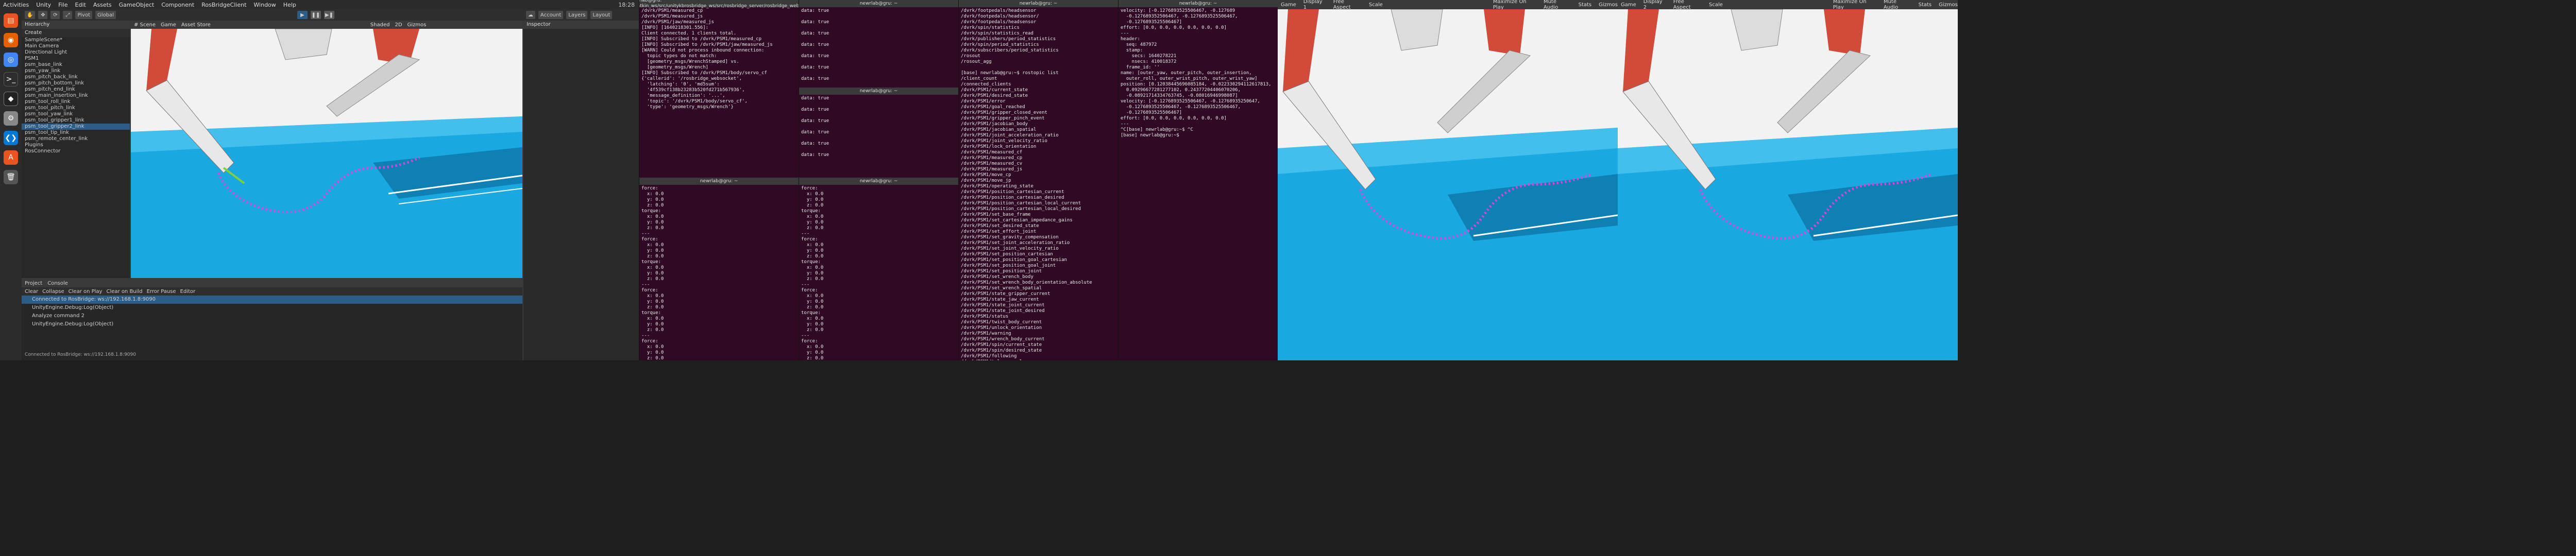  Describe the element at coordinates (601, 15) in the screenshot. I see `layout-button: Layout` at that location.